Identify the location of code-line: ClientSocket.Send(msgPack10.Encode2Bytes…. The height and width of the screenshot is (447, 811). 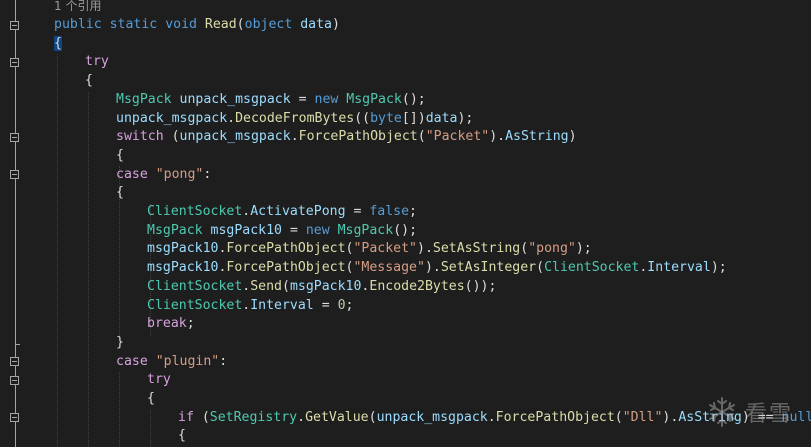
(321, 287).